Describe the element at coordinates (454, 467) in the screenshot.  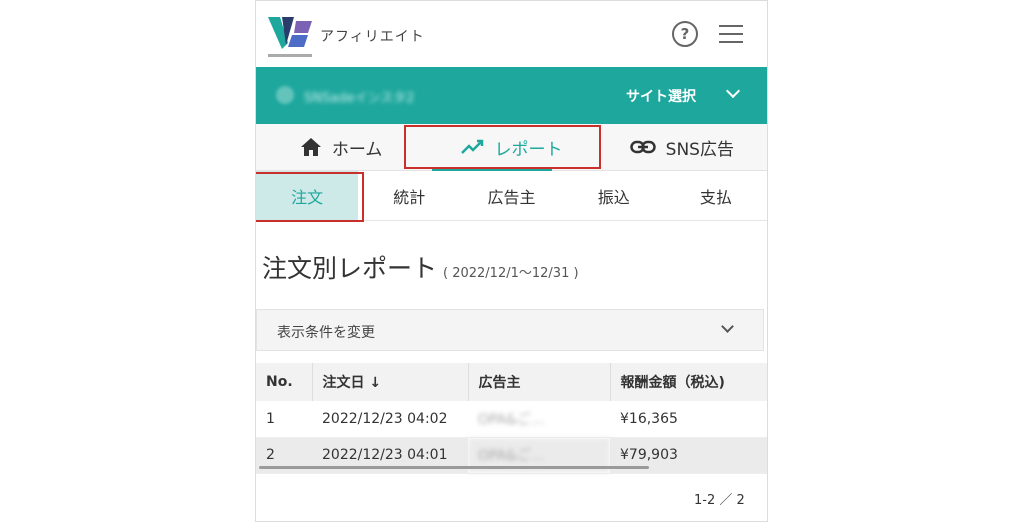
I see `horizontal-scrollbar` at that location.